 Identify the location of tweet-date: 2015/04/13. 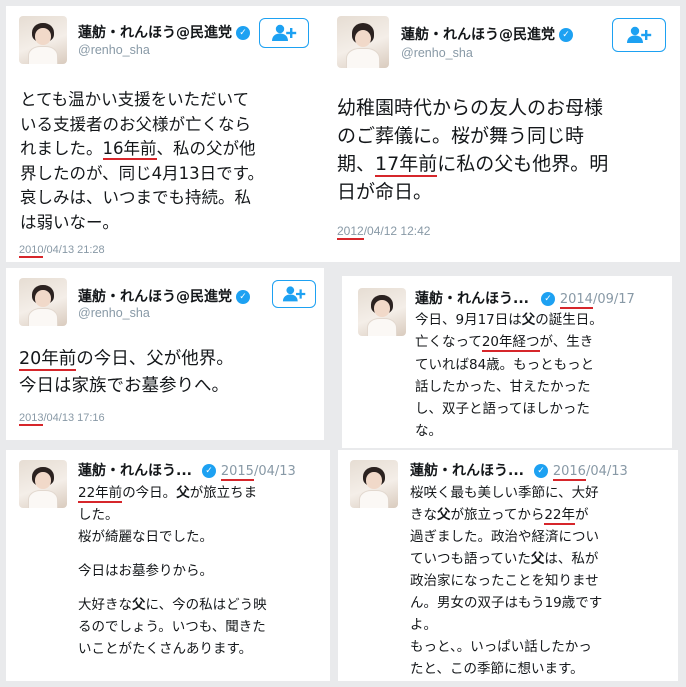
(258, 472).